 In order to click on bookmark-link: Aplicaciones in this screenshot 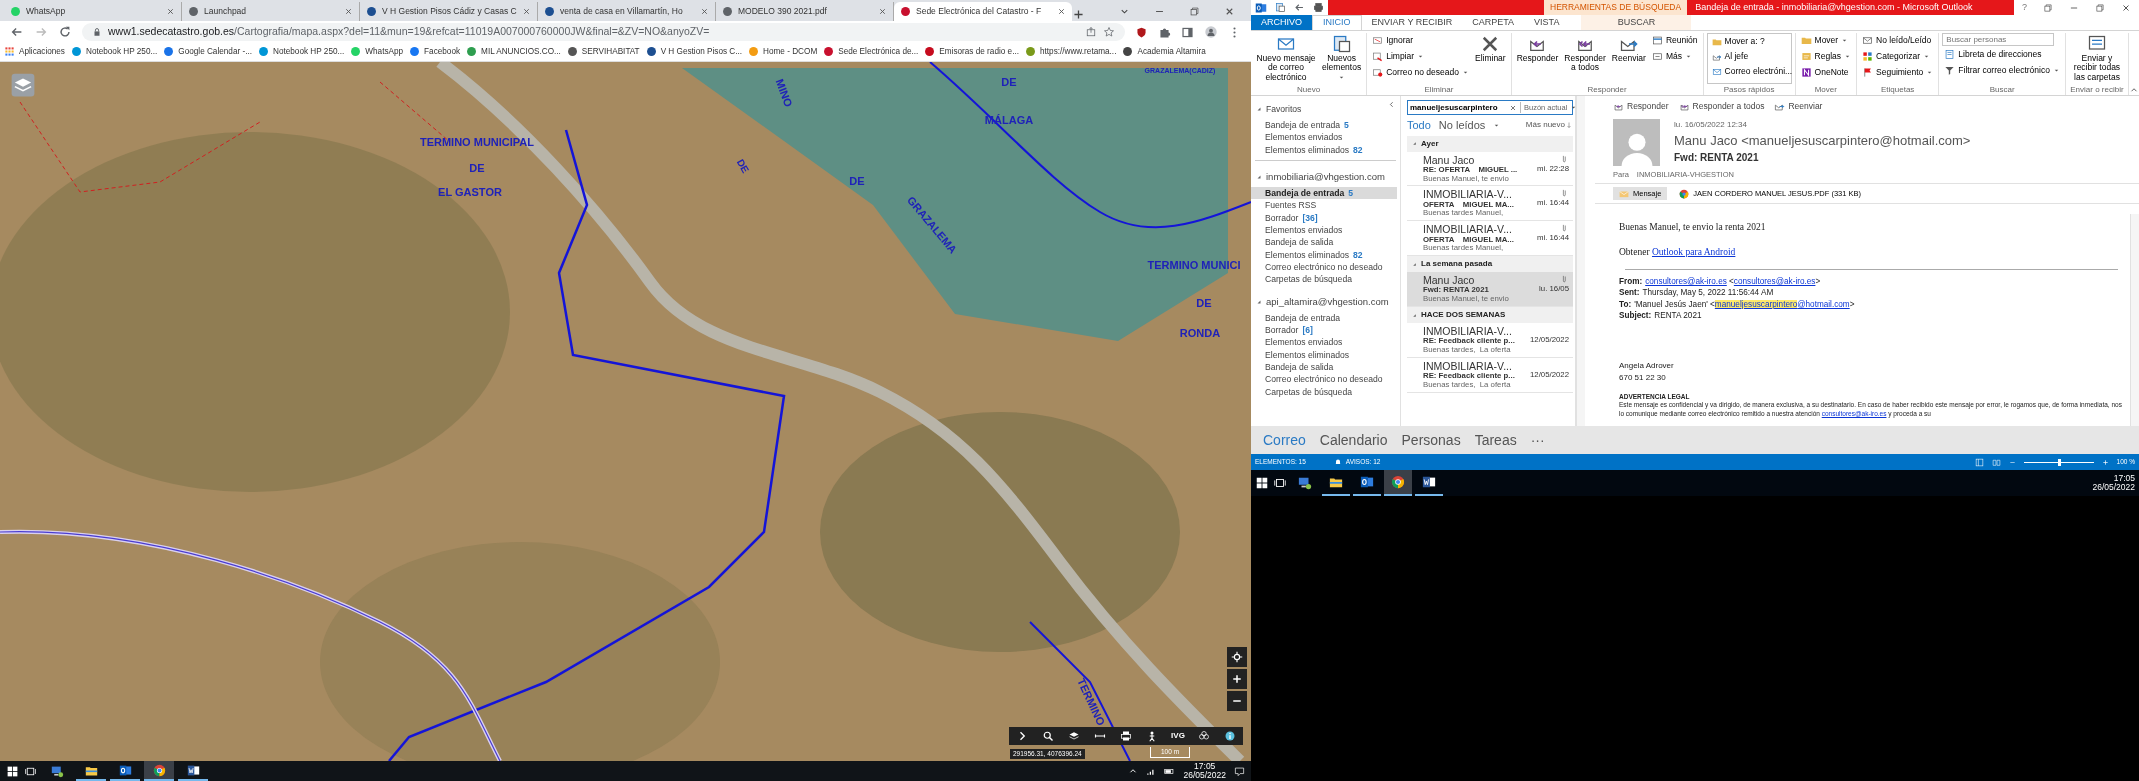, I will do `click(34, 52)`.